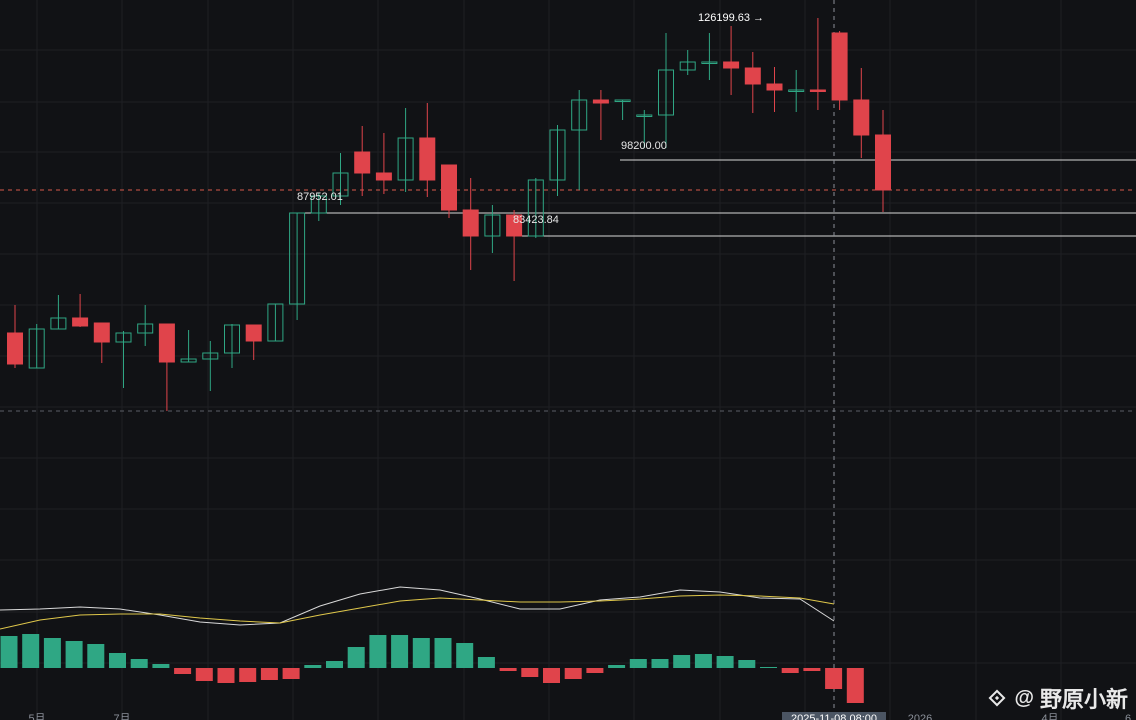 The height and width of the screenshot is (720, 1136). What do you see at coordinates (1128, 716) in the screenshot?
I see `x-tick-label: 6` at bounding box center [1128, 716].